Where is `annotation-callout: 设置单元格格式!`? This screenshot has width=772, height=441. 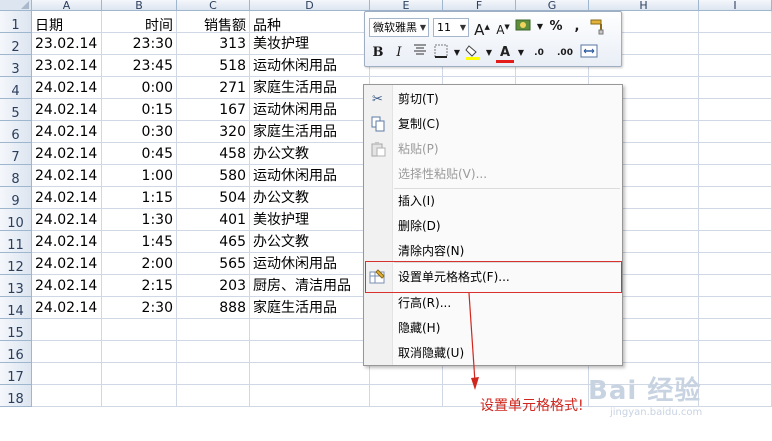
annotation-callout: 设置单元格格式! is located at coordinates (532, 406).